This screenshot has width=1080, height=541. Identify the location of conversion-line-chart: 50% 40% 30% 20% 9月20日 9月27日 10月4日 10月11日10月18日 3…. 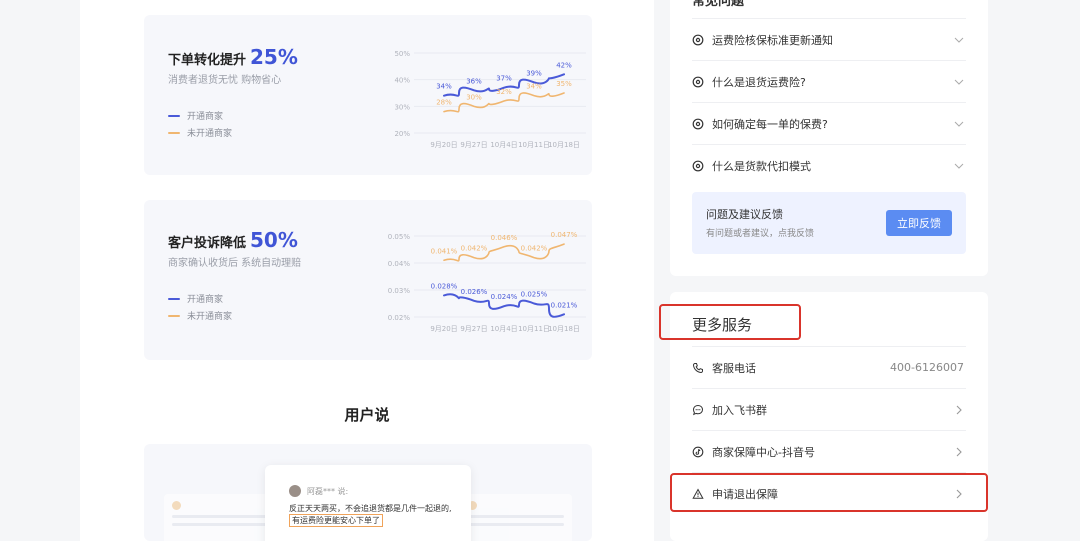
(490, 99).